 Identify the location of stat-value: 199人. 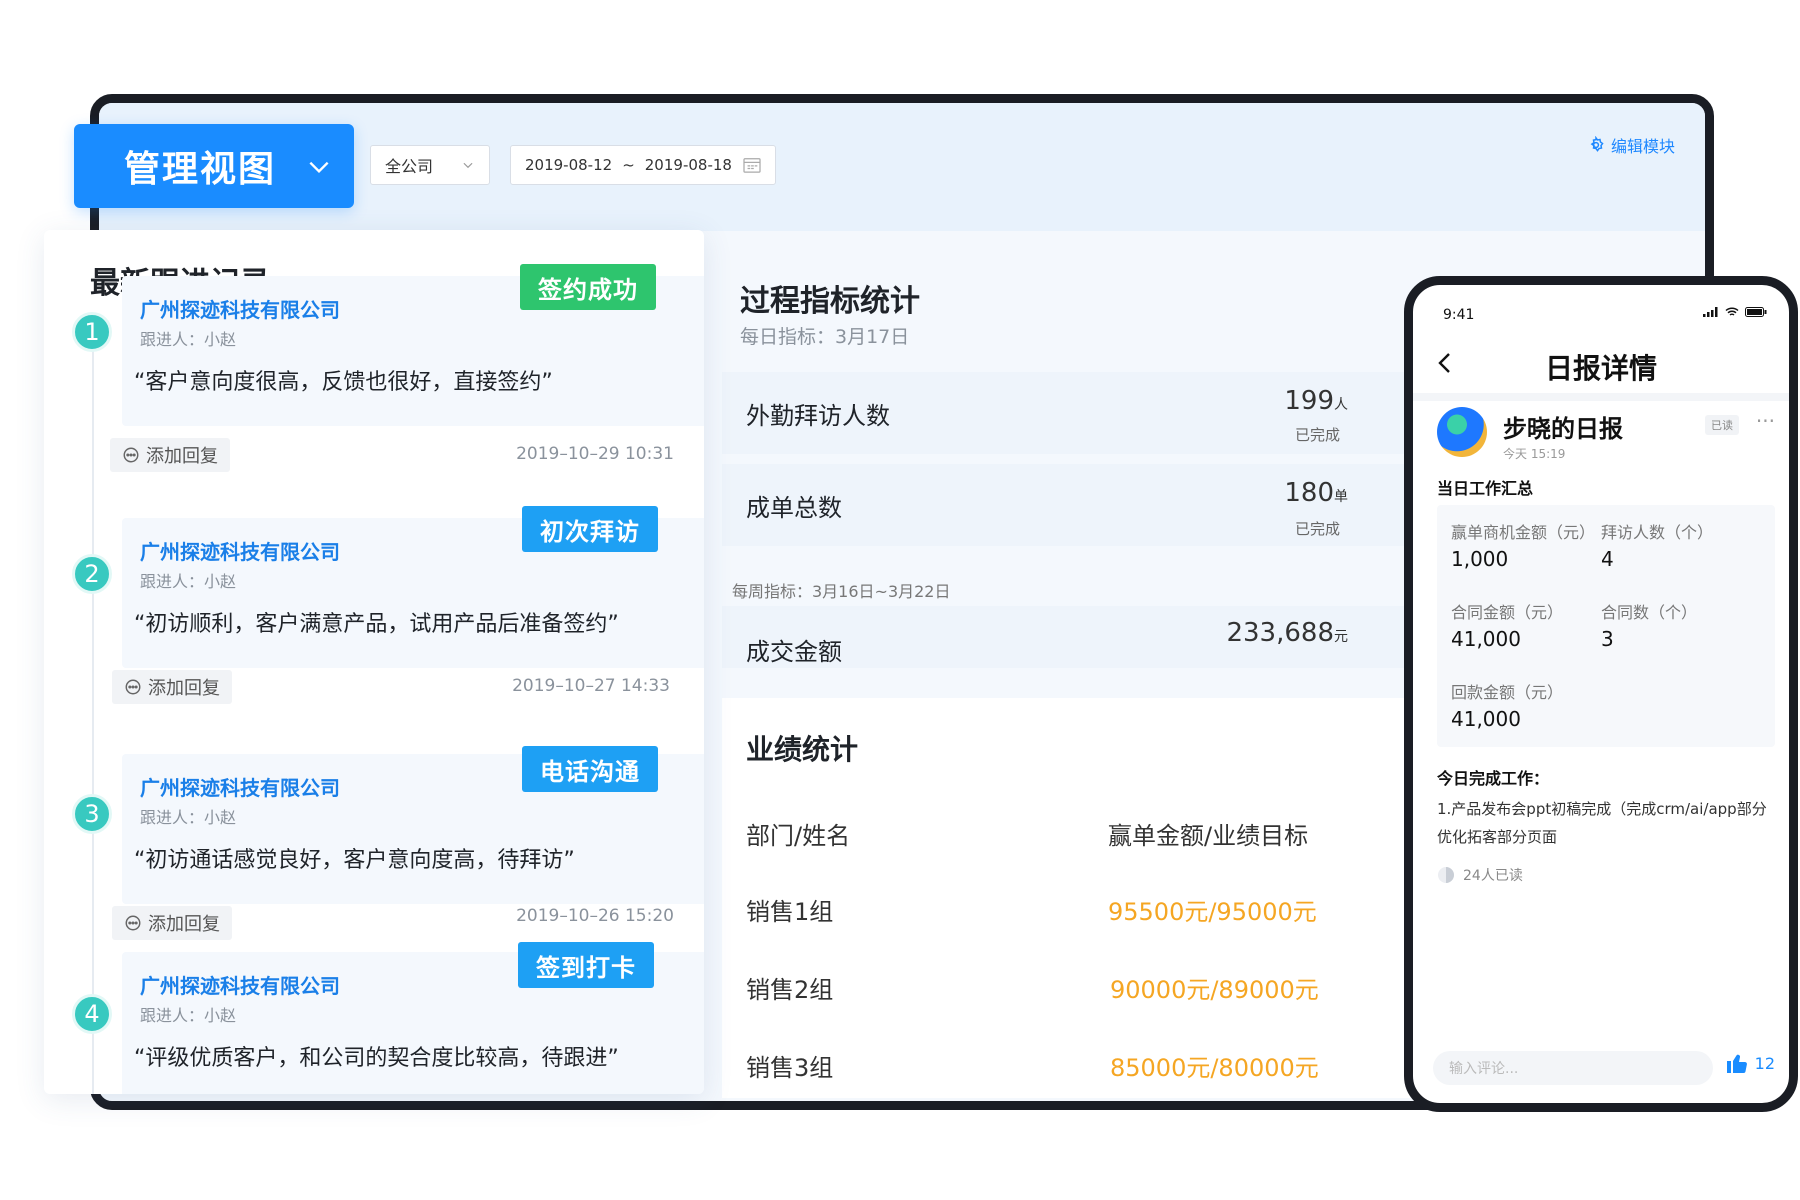
(1316, 401).